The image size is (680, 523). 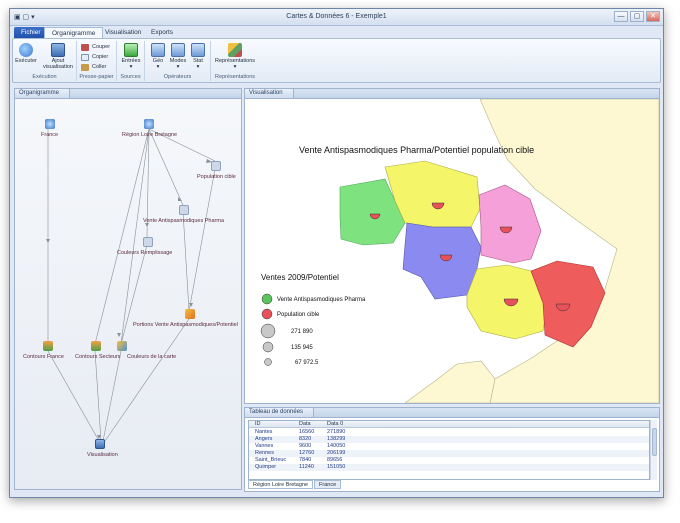 What do you see at coordinates (328, 484) in the screenshot?
I see `sheet-tab-france: France` at bounding box center [328, 484].